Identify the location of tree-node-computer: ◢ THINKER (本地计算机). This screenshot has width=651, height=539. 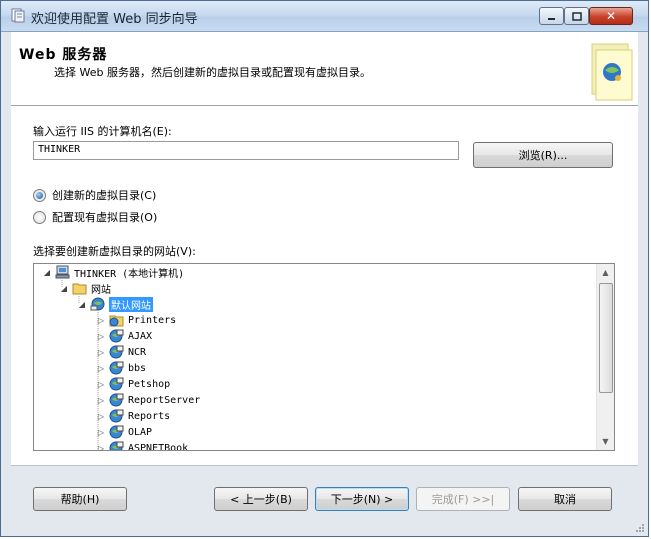
(113, 272).